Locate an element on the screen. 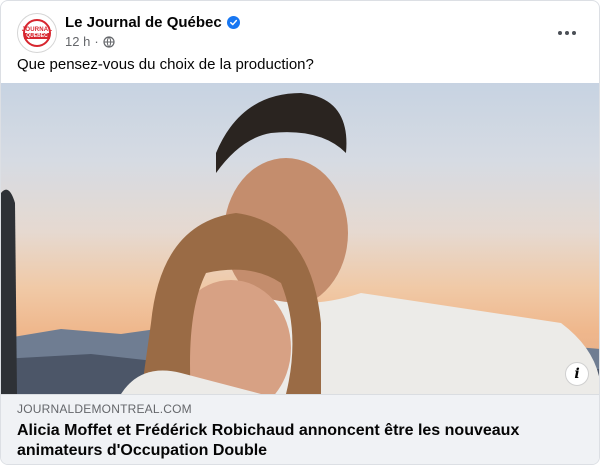 The width and height of the screenshot is (600, 465). journal-logo: JOURNAL QUÉBEC is located at coordinates (37, 33).